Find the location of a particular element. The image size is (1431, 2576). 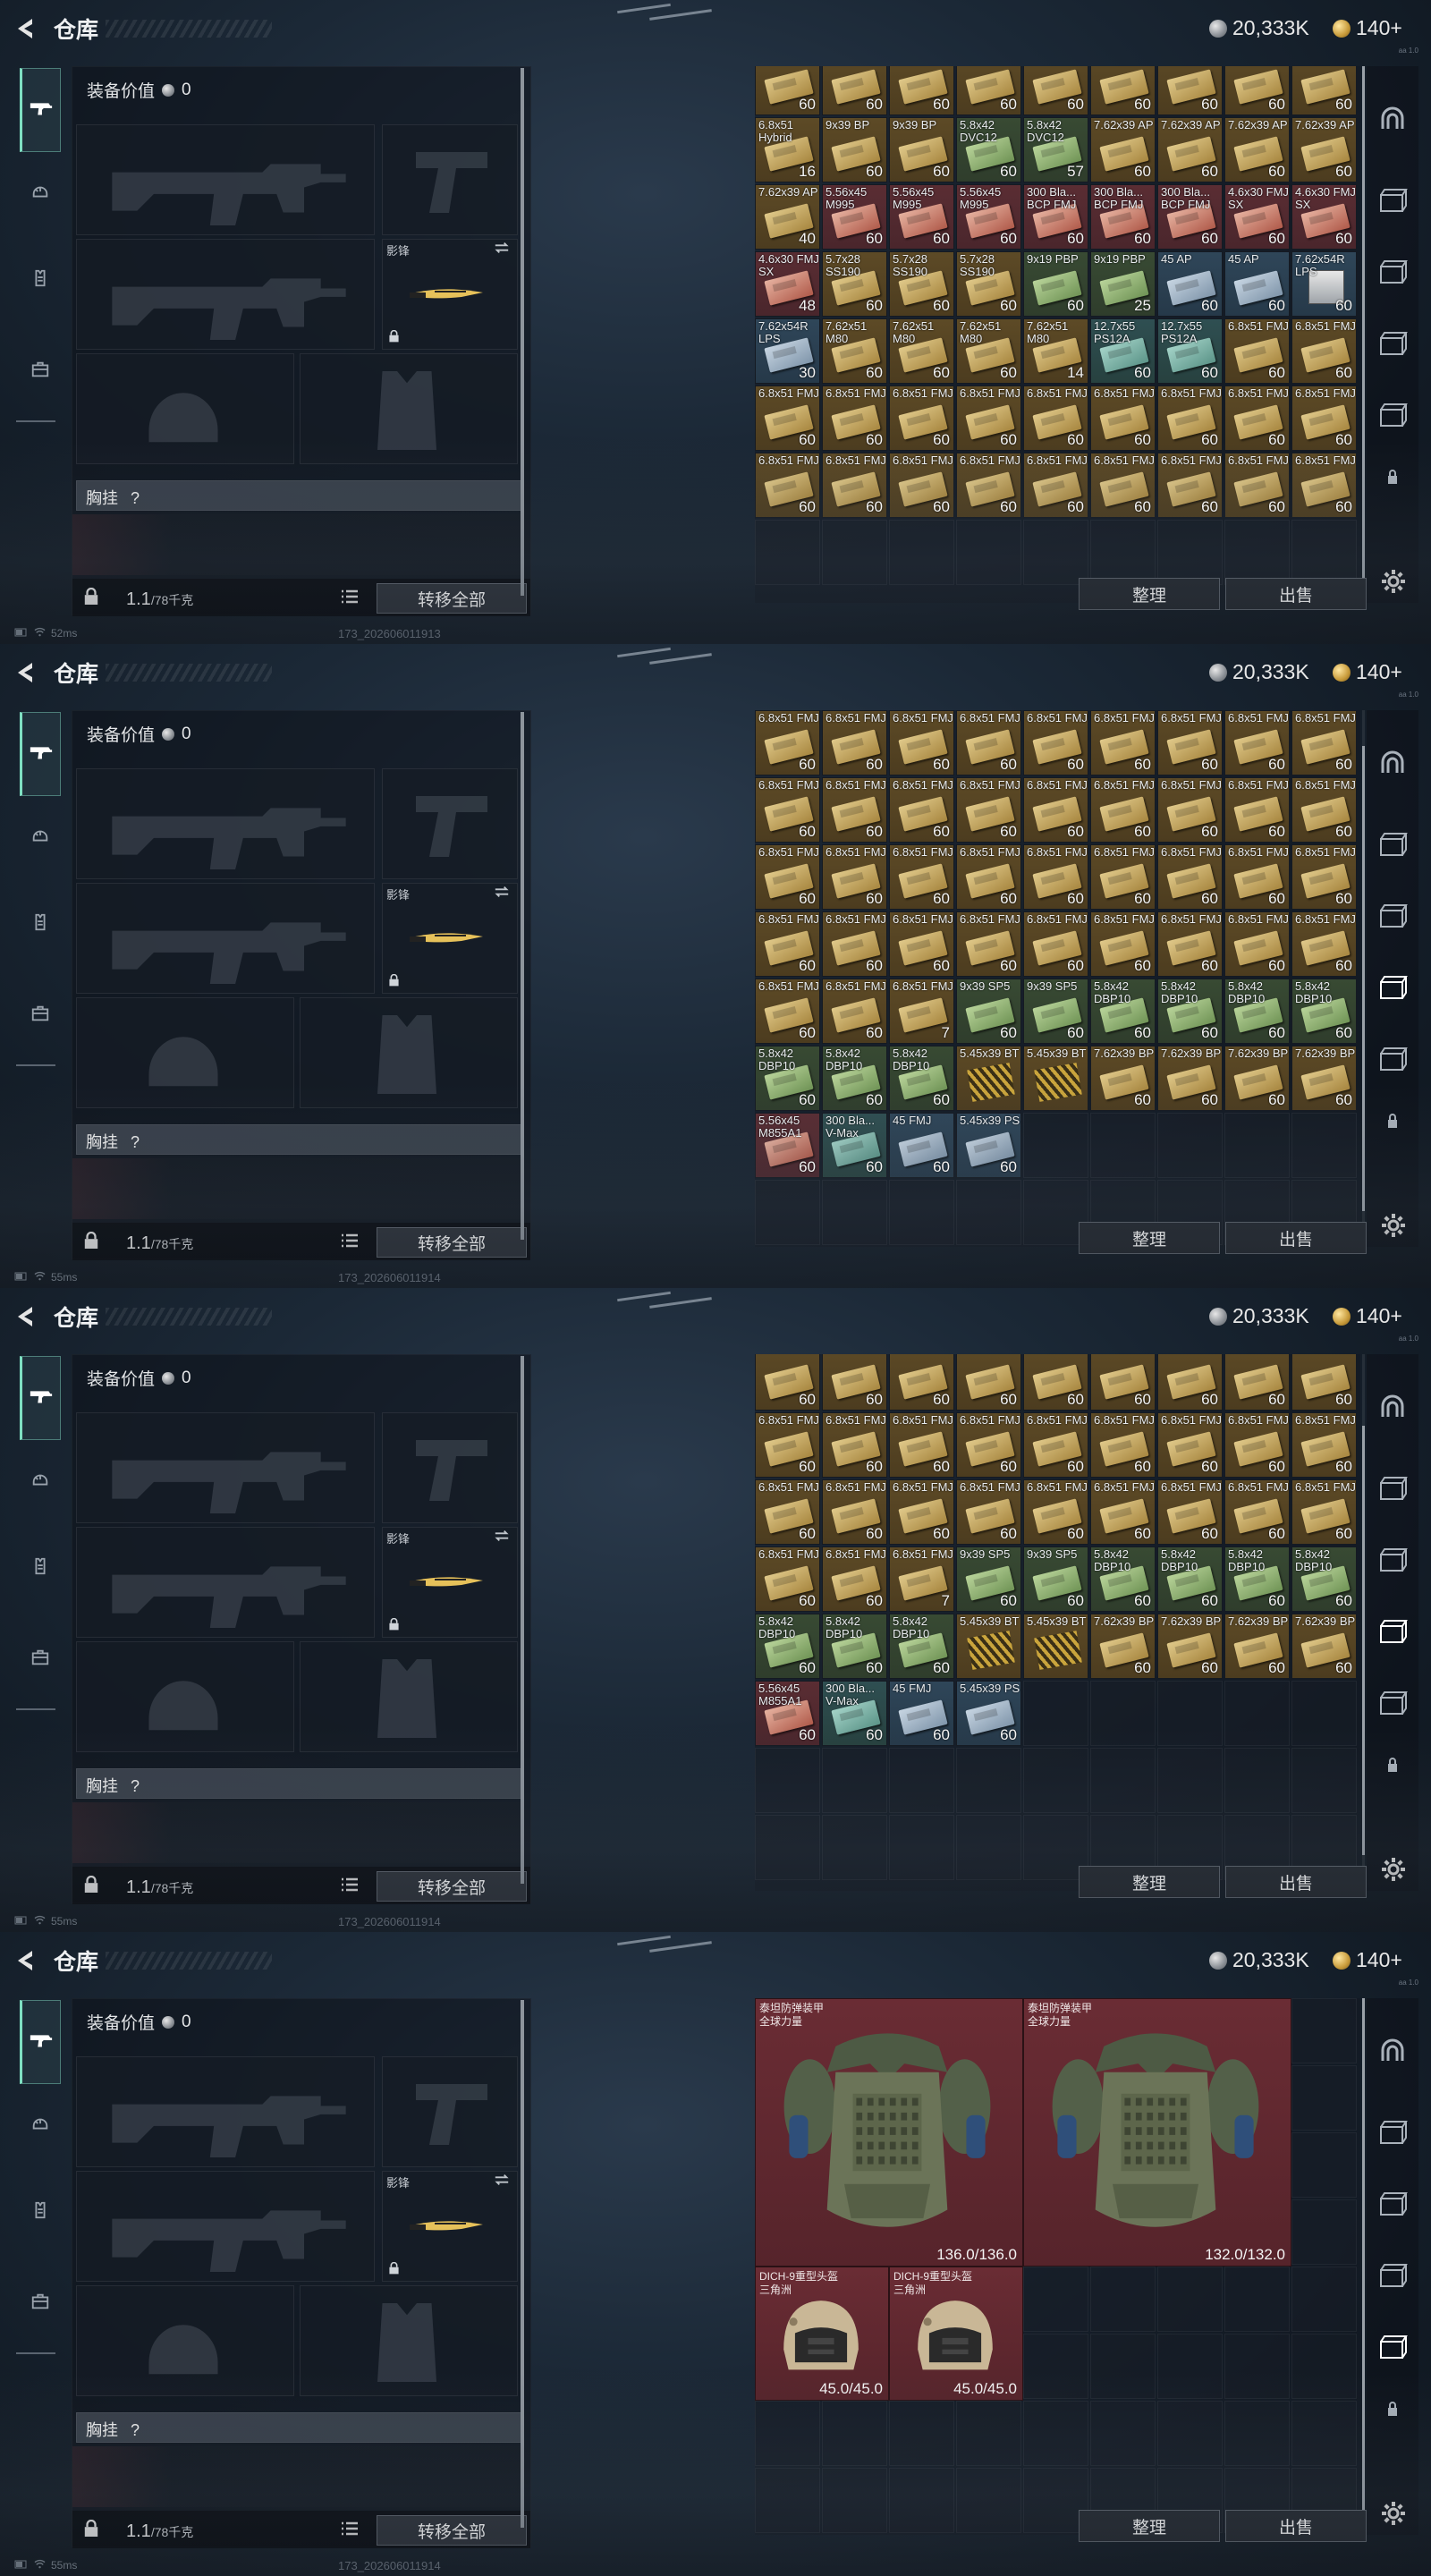

ammo-item: 45 AP 60 is located at coordinates (1257, 284).